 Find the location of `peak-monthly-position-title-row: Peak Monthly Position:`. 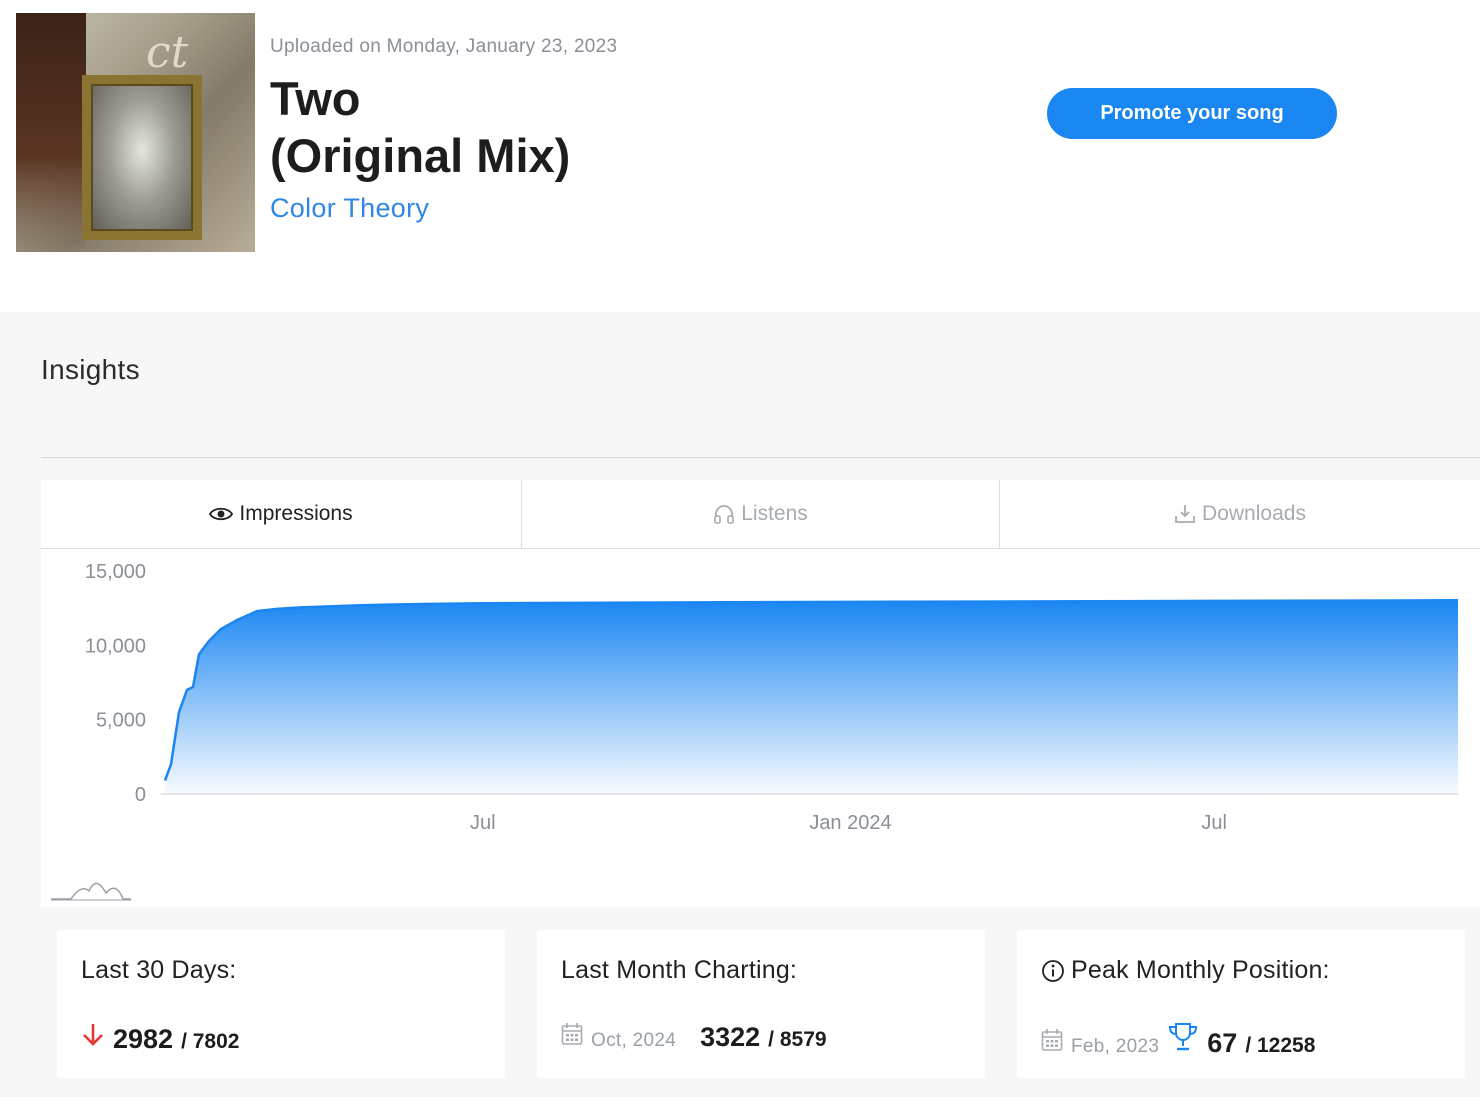

peak-monthly-position-title-row: Peak Monthly Position: is located at coordinates (1185, 970).